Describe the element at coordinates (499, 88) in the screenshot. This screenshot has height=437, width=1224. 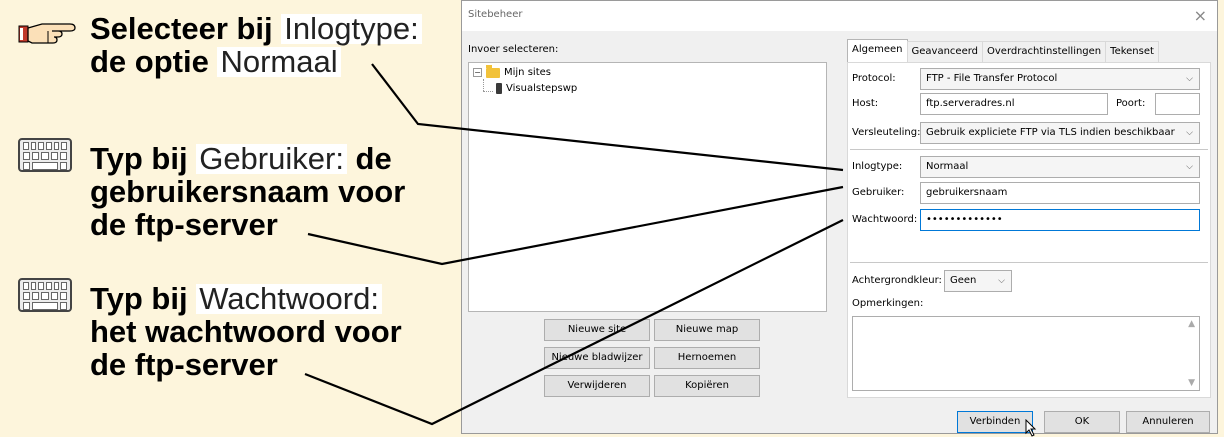
I see `server-icon` at that location.